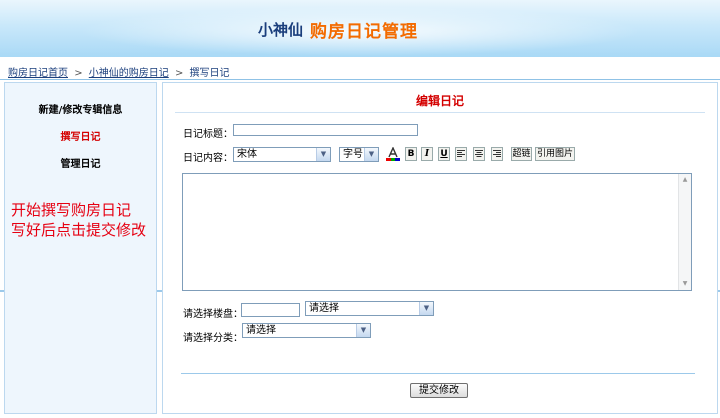  I want to click on scroll-up-icon: ▲, so click(685, 180).